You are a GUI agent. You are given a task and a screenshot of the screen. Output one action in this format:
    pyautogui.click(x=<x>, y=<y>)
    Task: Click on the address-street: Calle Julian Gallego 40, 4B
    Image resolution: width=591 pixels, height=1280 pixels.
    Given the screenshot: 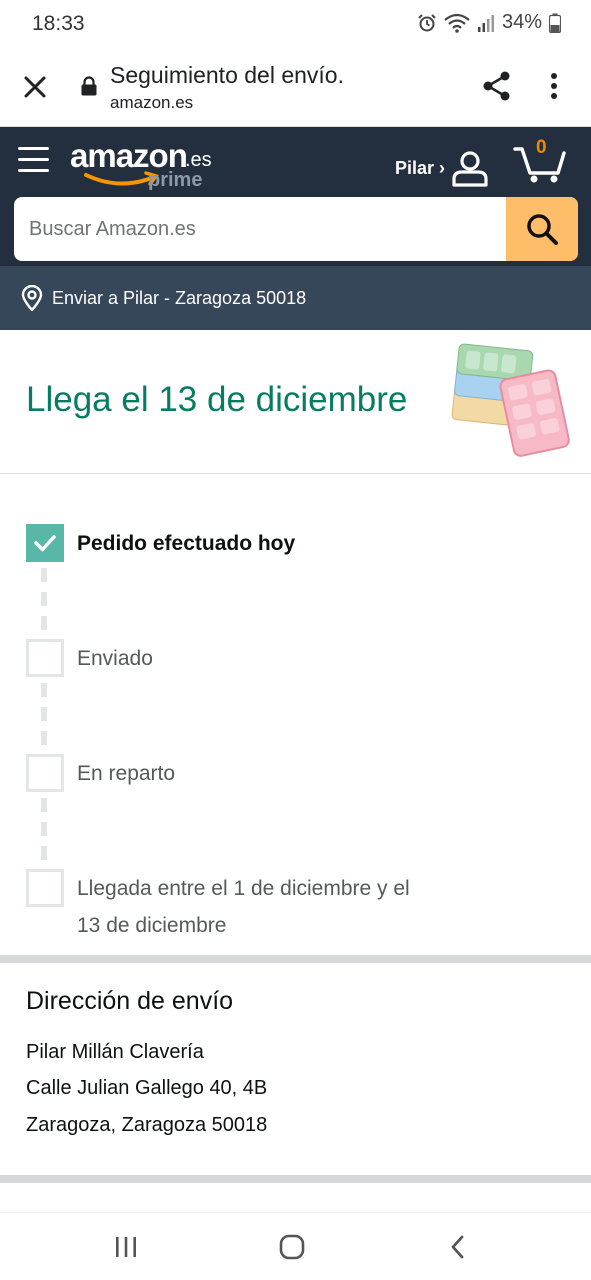 What is the action you would take?
    pyautogui.click(x=147, y=1088)
    